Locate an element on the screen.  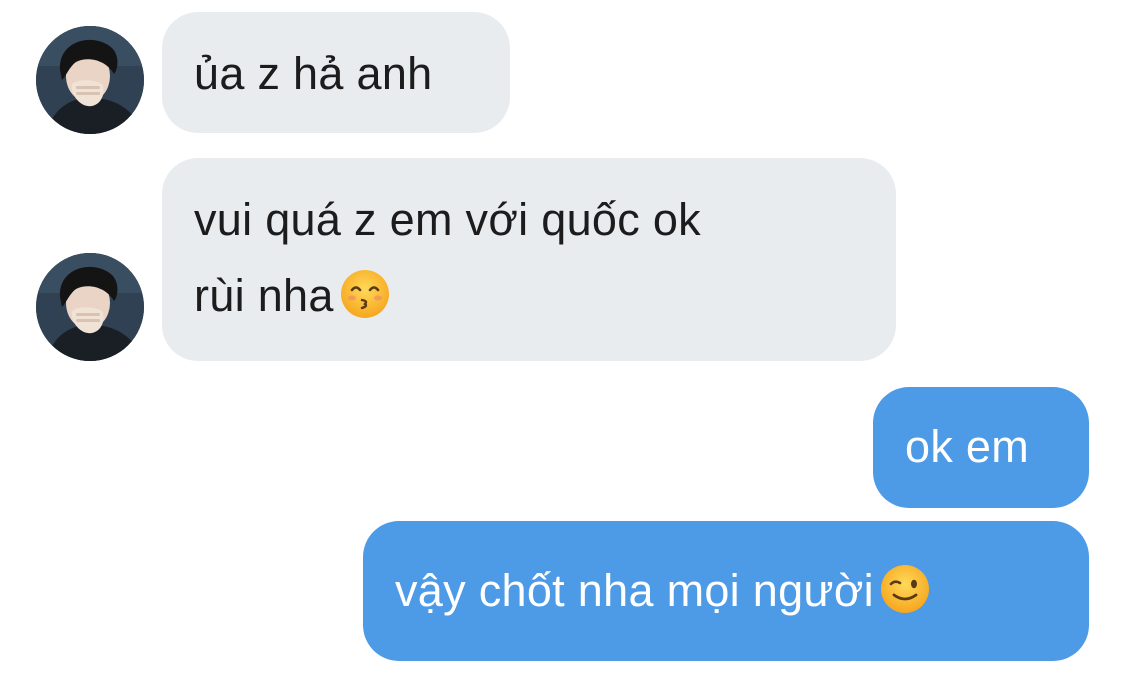
message-bubble-outgoing: ok em is located at coordinates (981, 447).